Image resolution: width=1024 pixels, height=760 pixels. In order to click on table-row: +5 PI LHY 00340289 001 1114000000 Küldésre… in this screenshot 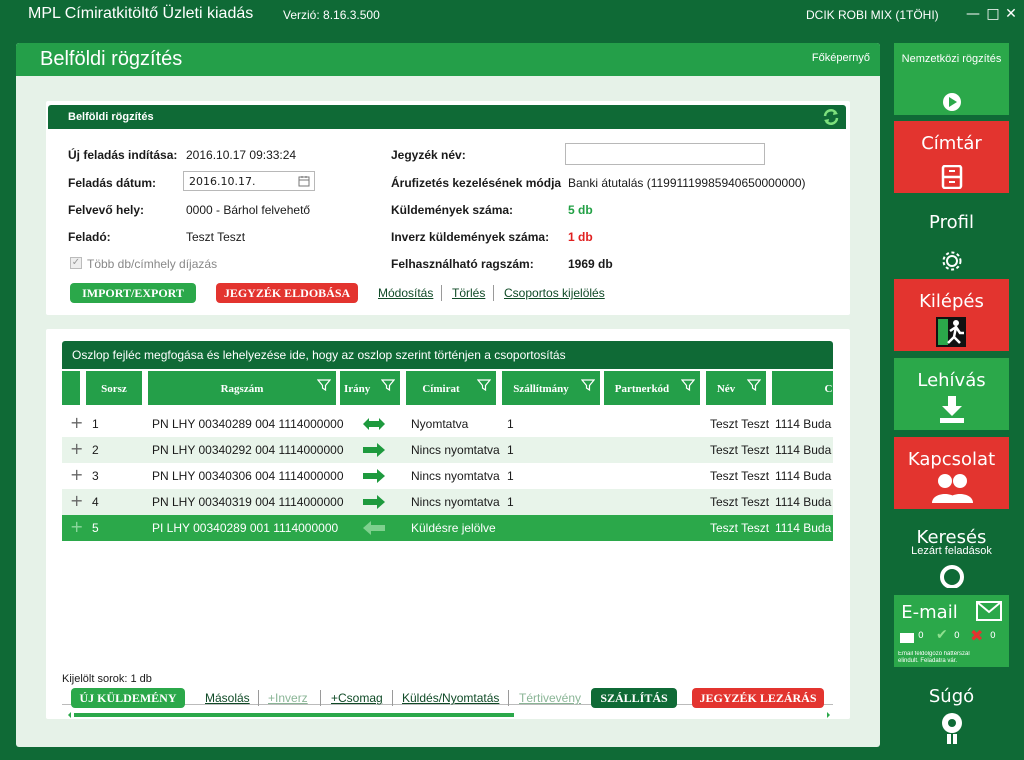, I will do `click(447, 528)`.